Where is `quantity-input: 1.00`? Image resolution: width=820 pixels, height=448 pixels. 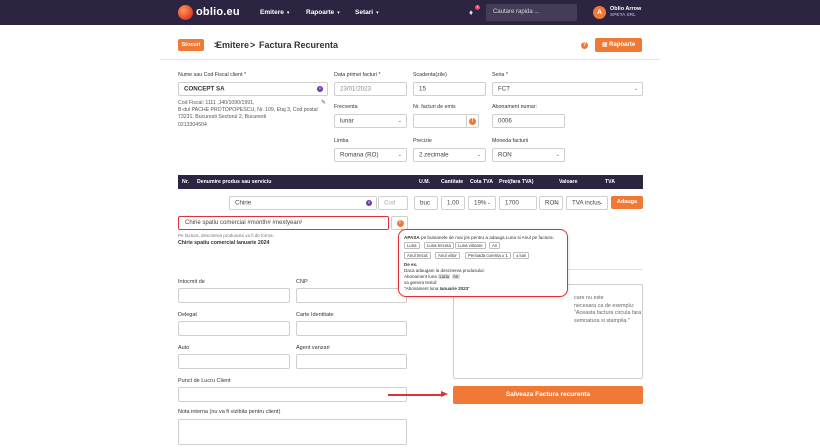
quantity-input: 1.00 is located at coordinates (453, 203).